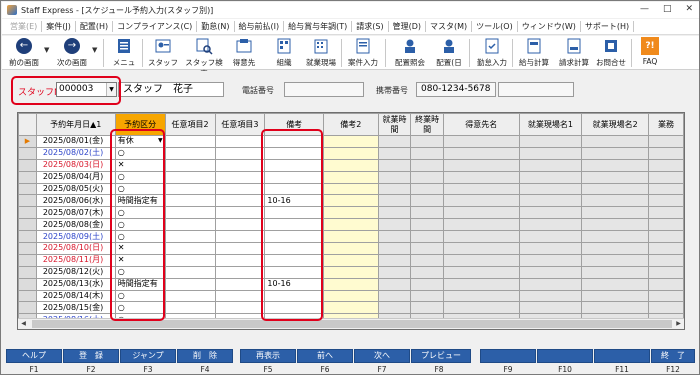 This screenshot has width=700, height=375. Describe the element at coordinates (75, 124) in the screenshot. I see `col-header-date: 予約年月日▲1` at that location.